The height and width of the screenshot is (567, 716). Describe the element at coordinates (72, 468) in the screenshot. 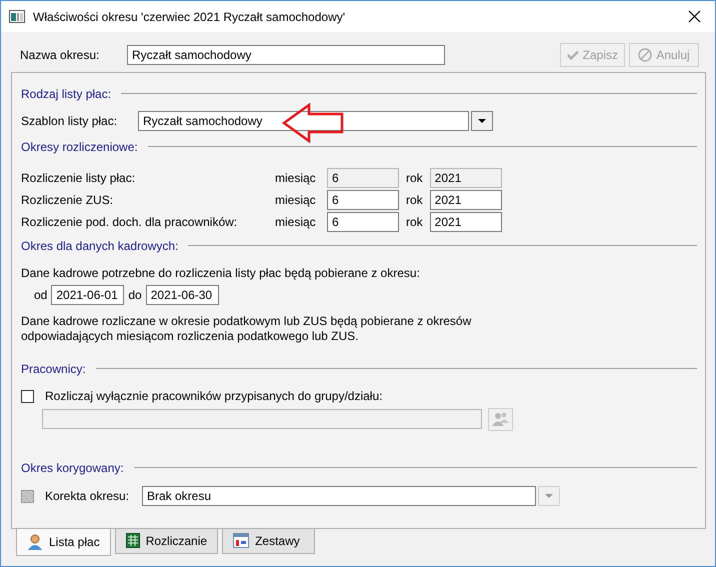

I see `section-heading: Okres korygowany:` at that location.